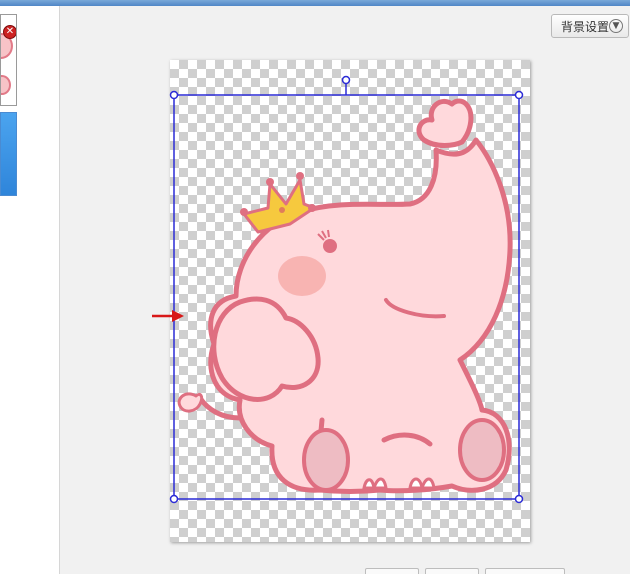  Describe the element at coordinates (6, 85) in the screenshot. I see `thumbnail-image-part` at that location.